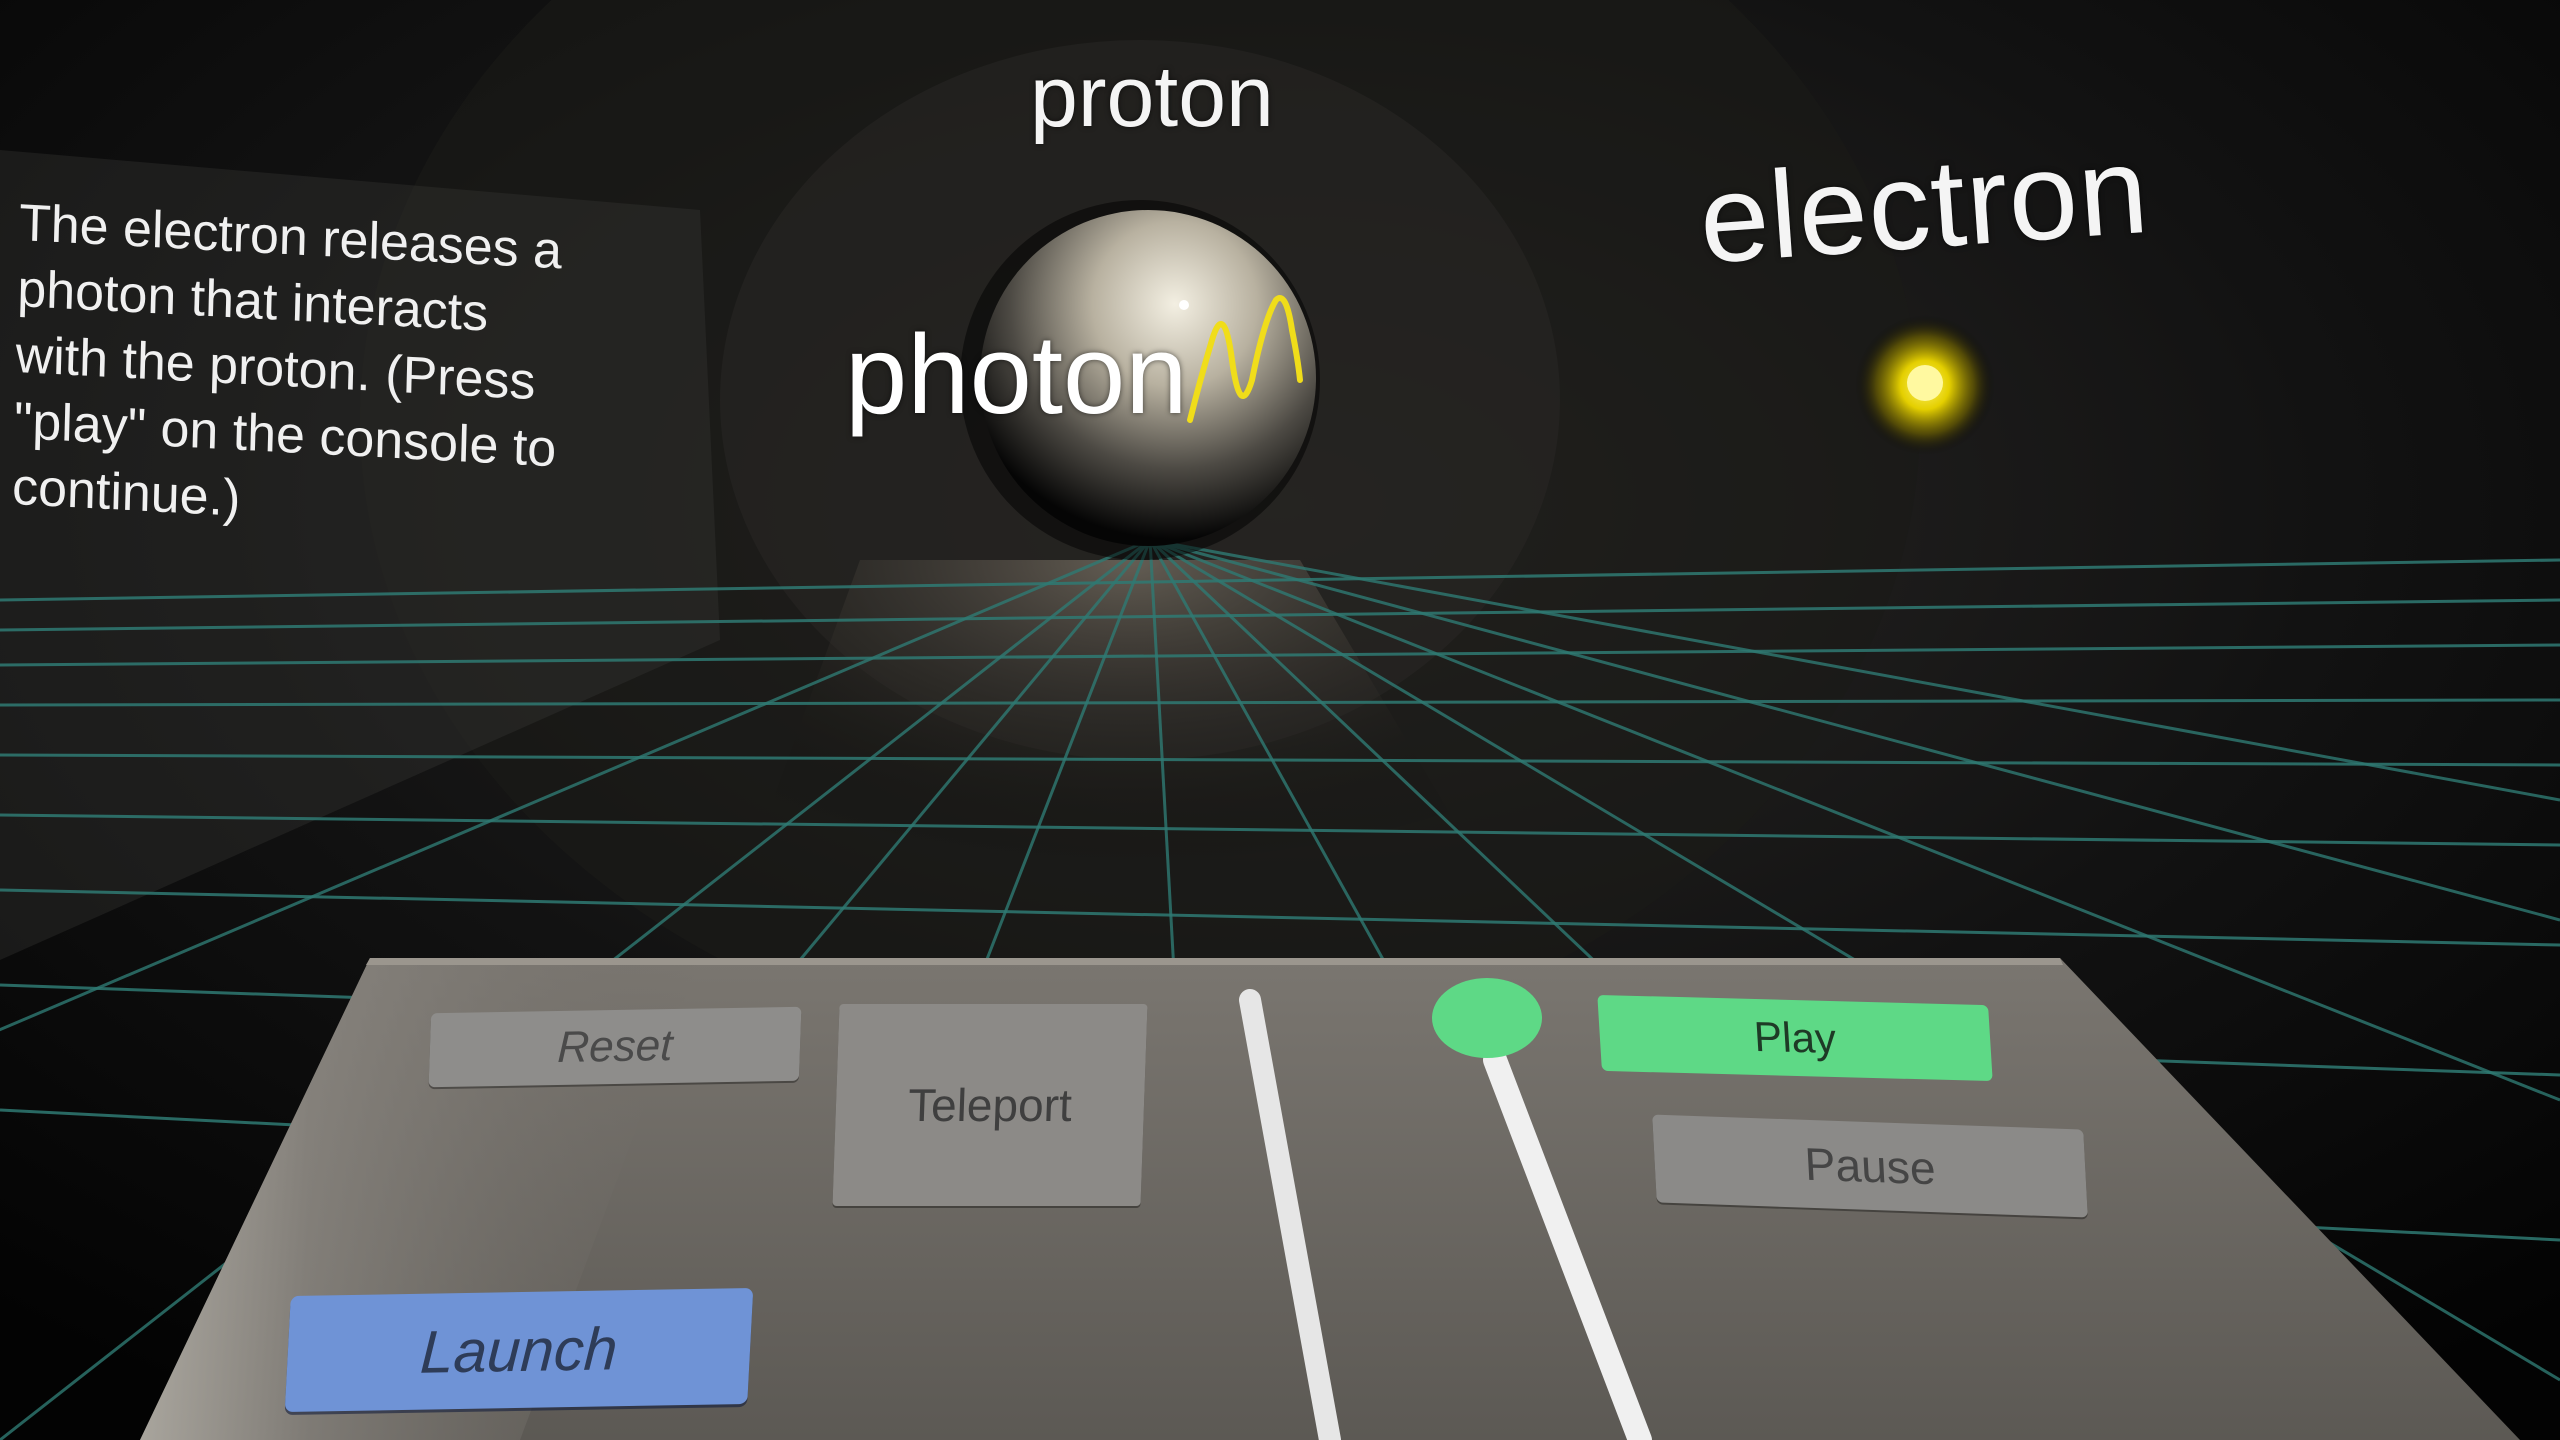 The image size is (2560, 1440). I want to click on play-button: Play, so click(1795, 1038).